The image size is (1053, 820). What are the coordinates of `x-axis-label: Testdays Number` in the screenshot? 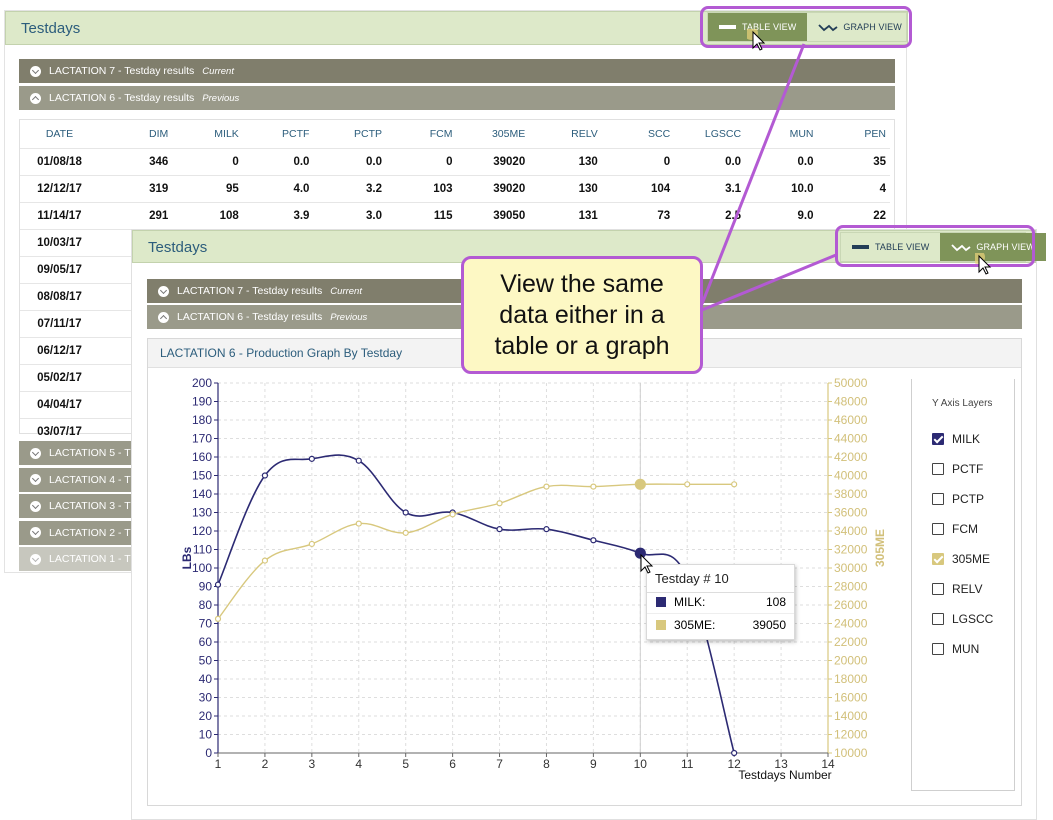 It's located at (784, 775).